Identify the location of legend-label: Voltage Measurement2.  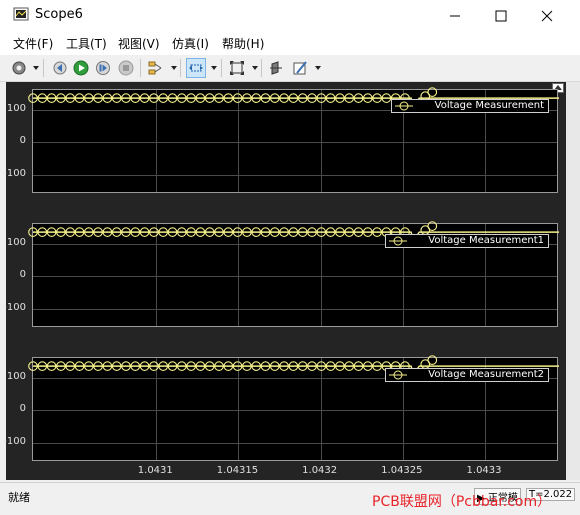
(486, 374).